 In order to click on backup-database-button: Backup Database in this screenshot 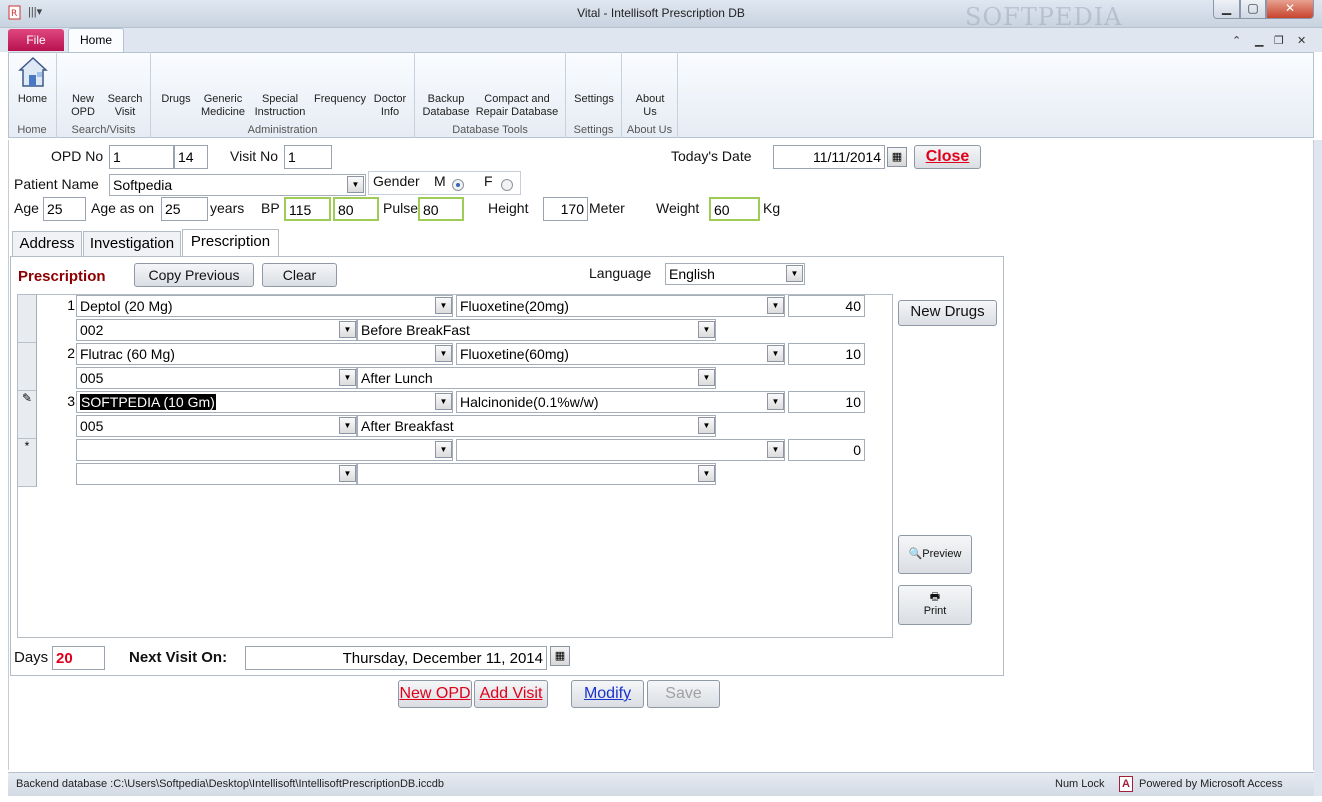, I will do `click(446, 106)`.